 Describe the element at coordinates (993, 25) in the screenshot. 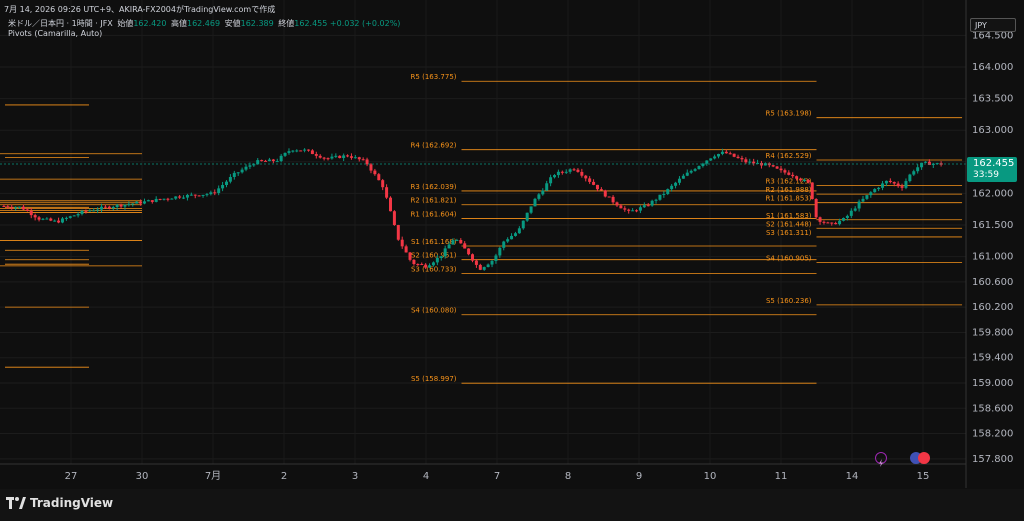

I see `currency-selector: JPY` at that location.